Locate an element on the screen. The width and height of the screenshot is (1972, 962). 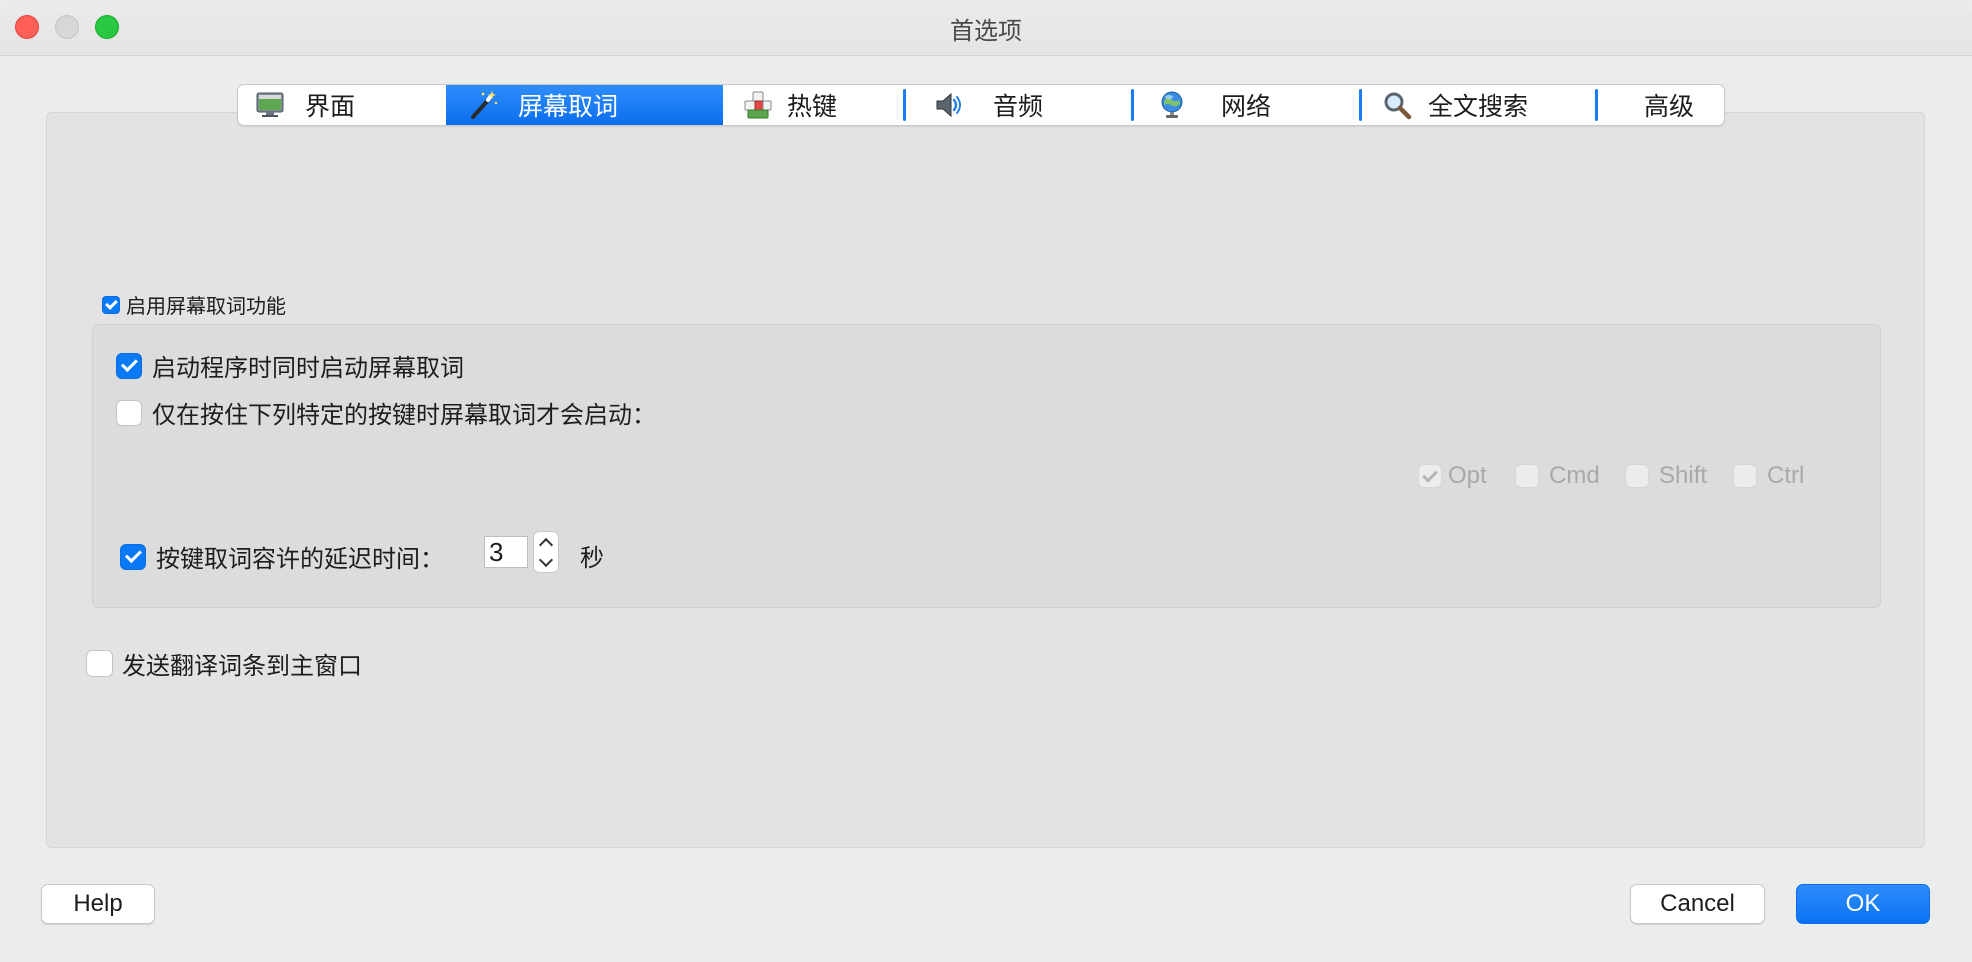
tab-label: 全文搜索 is located at coordinates (1478, 106).